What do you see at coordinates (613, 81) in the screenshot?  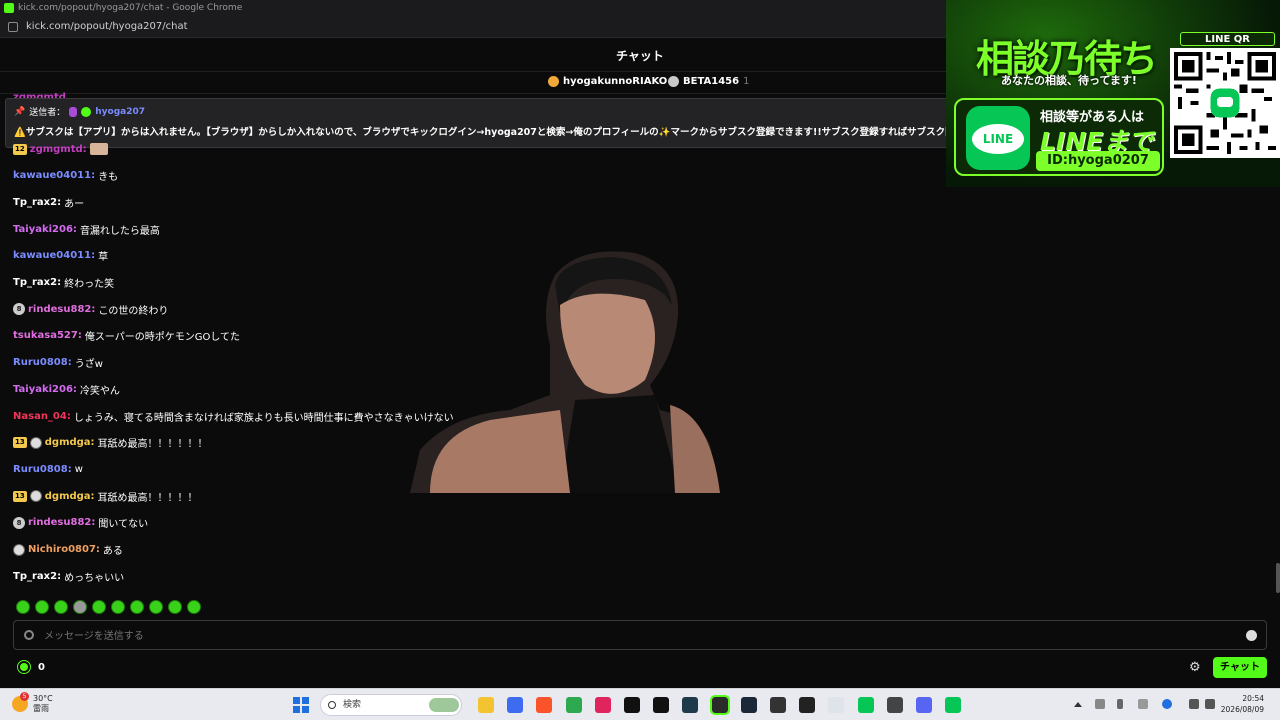 I see `gifter-1: hyogakunnoRIAKO 5` at bounding box center [613, 81].